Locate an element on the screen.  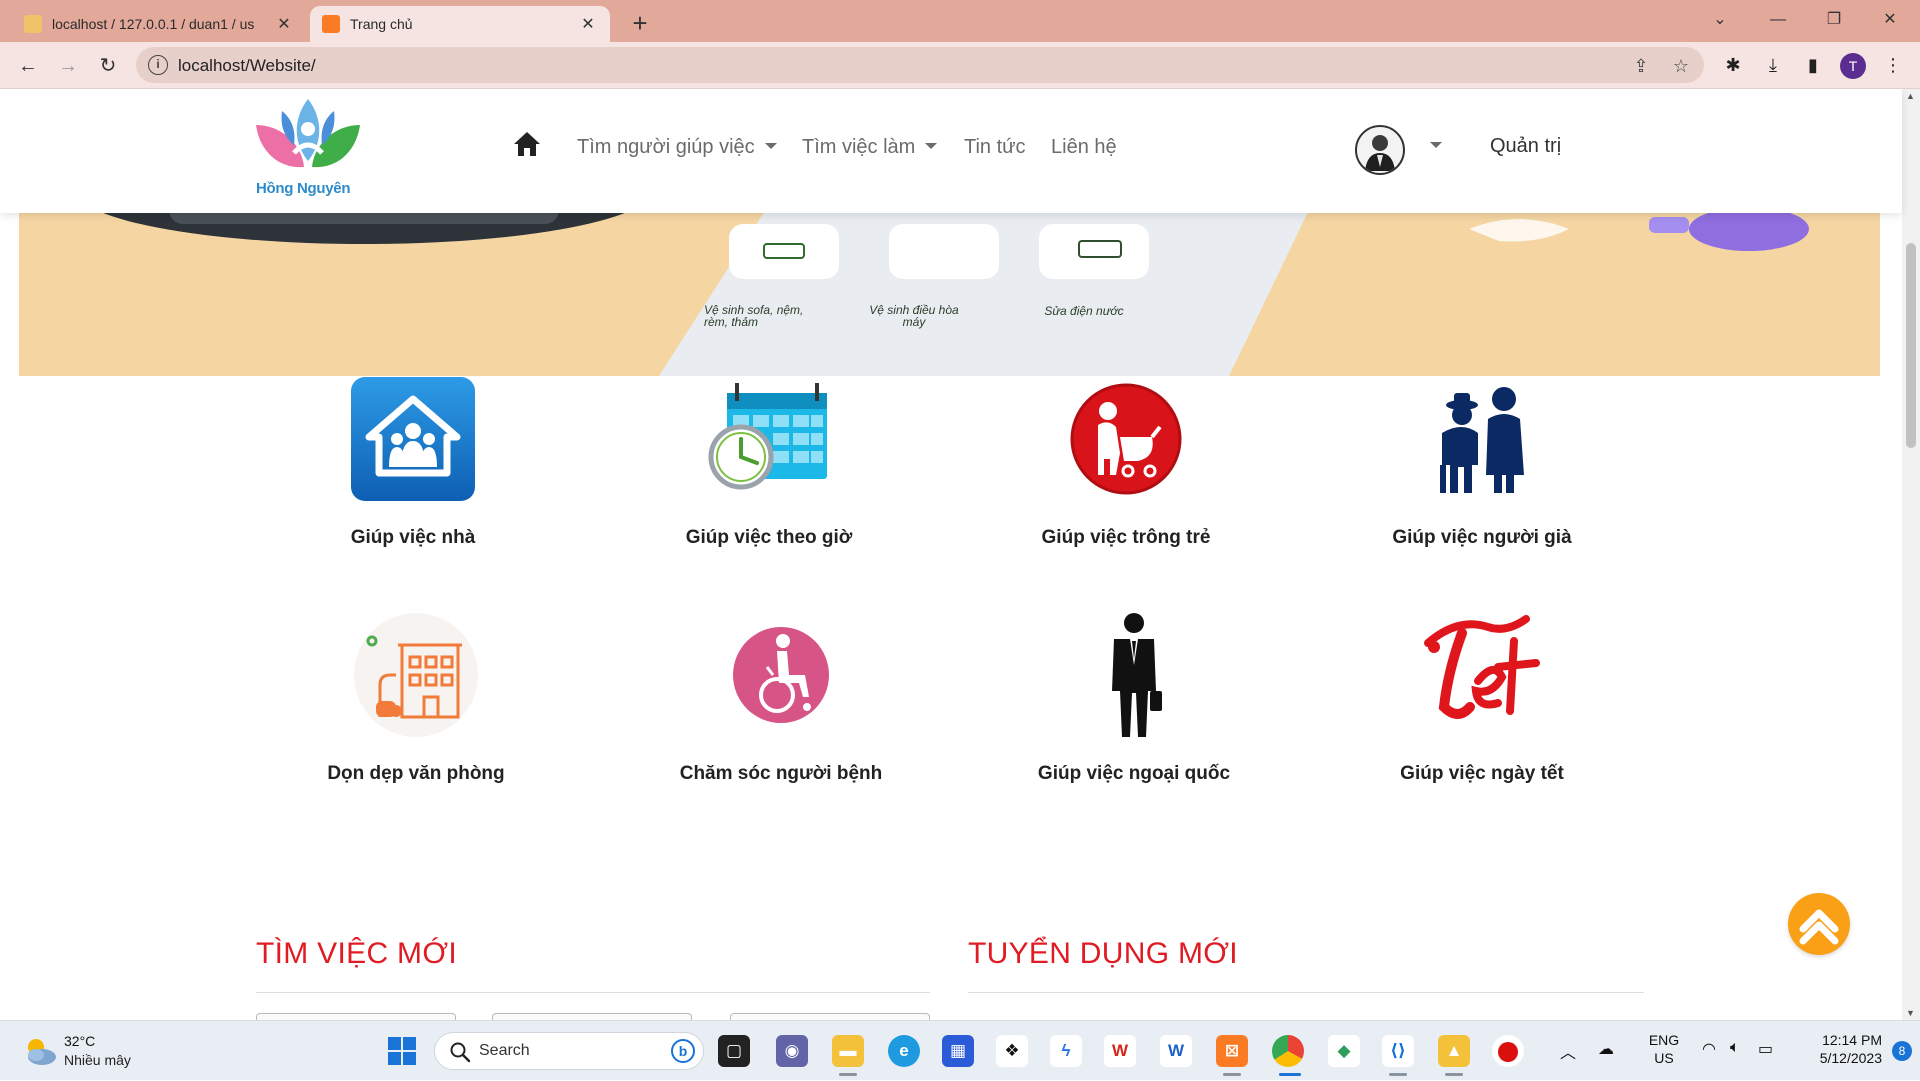
scrollbar-thumb is located at coordinates (1911, 345).